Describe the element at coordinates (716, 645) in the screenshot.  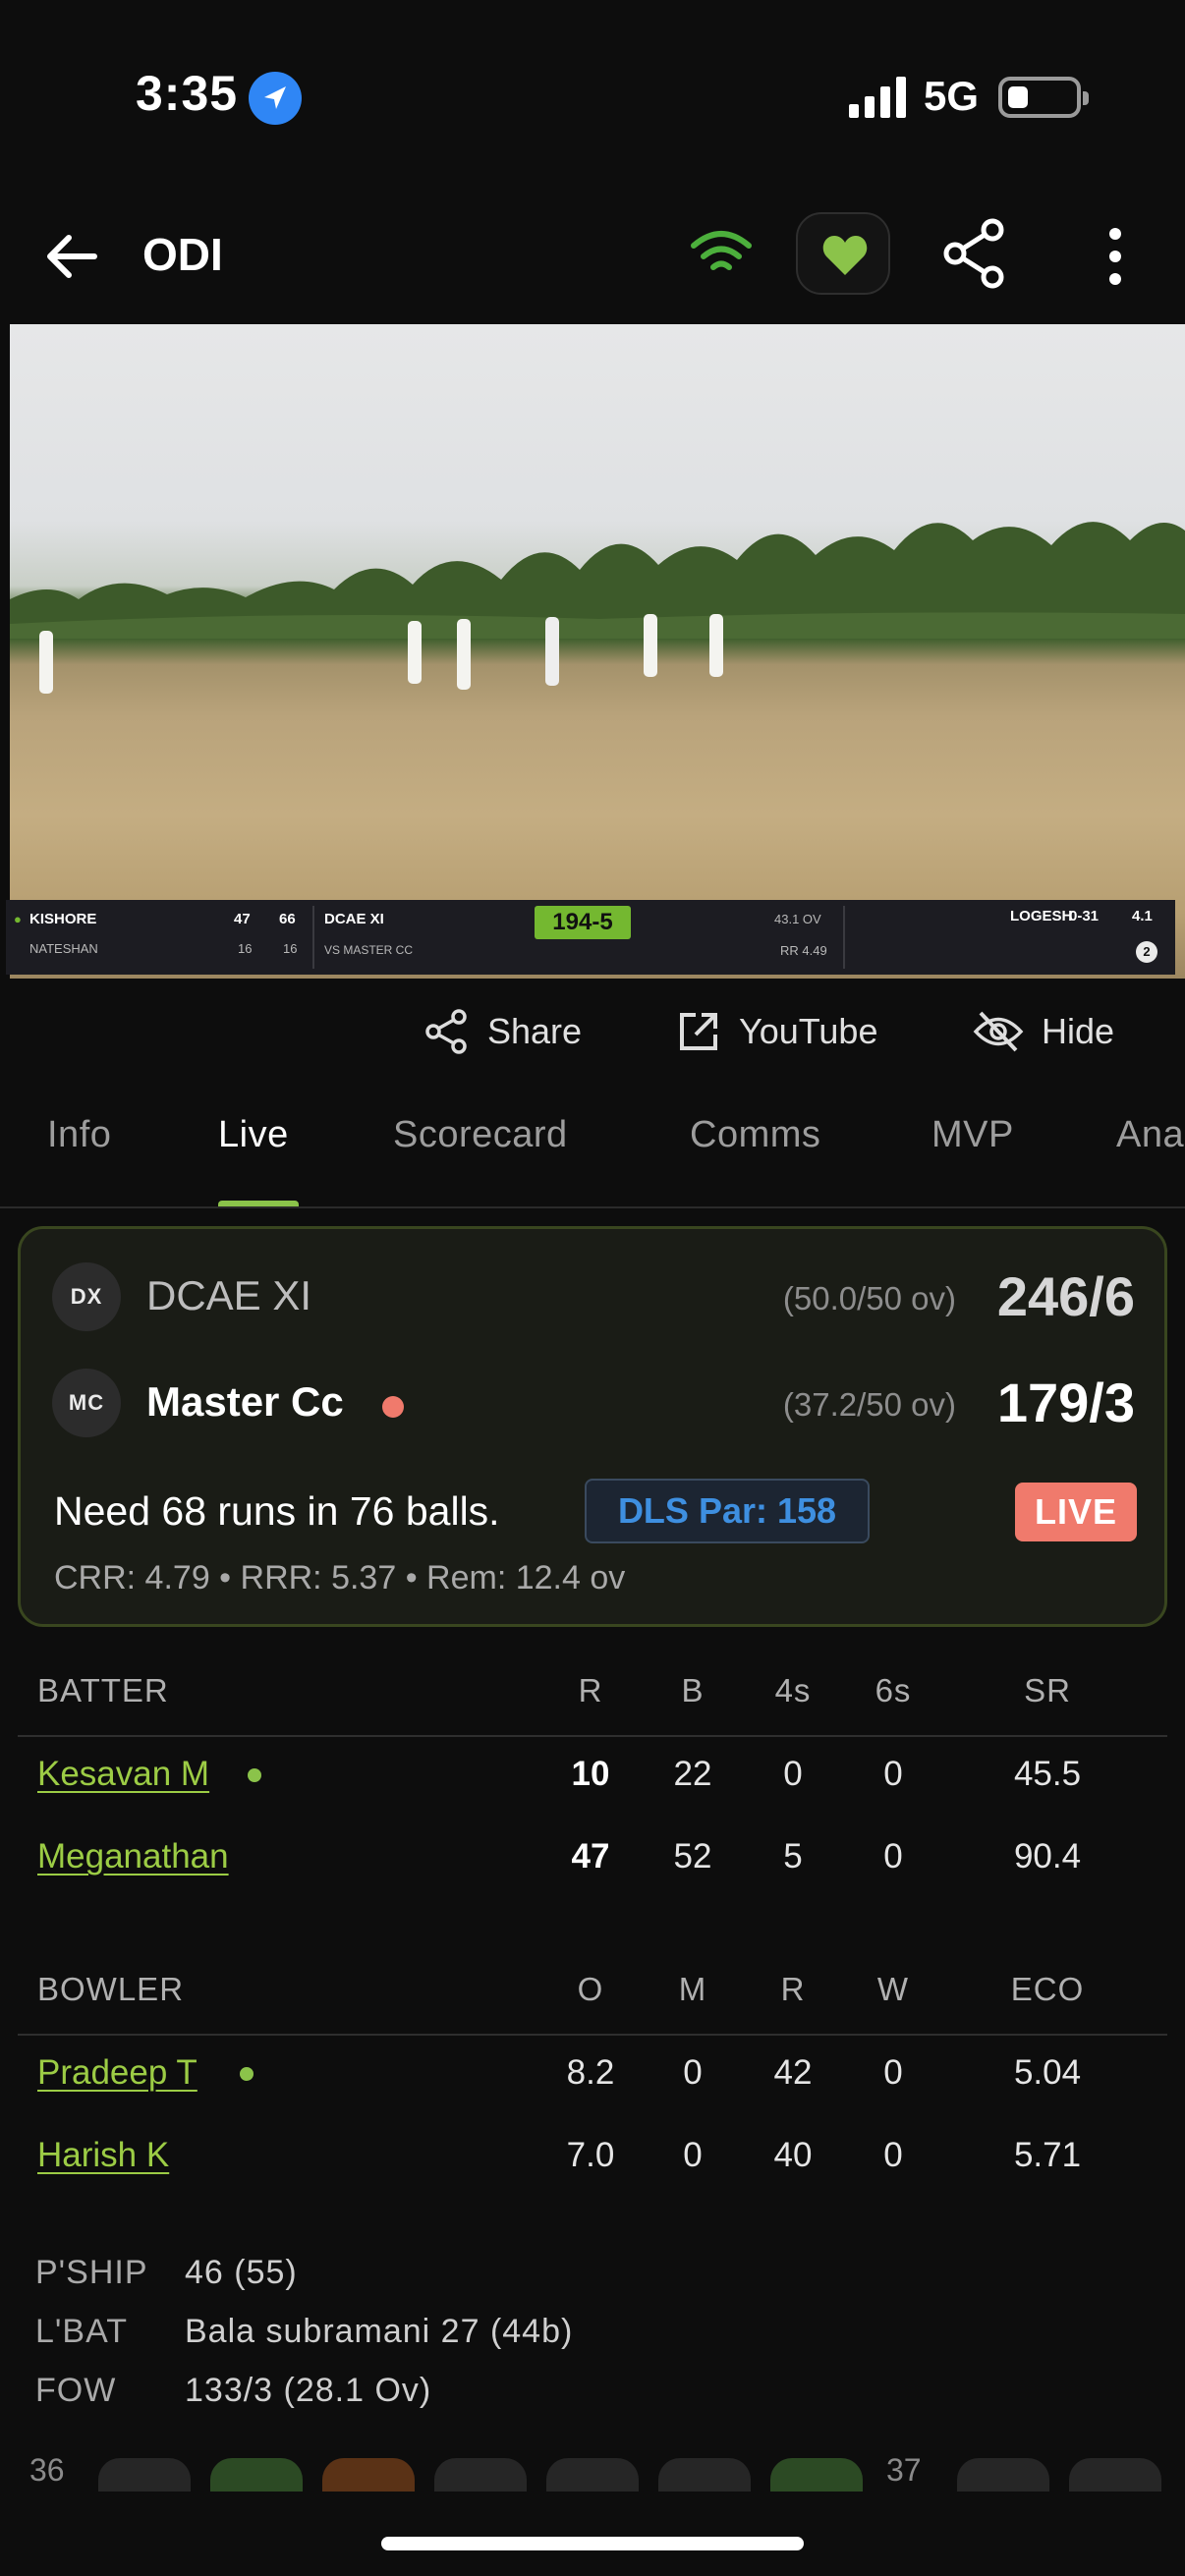
I see `non-striker` at that location.